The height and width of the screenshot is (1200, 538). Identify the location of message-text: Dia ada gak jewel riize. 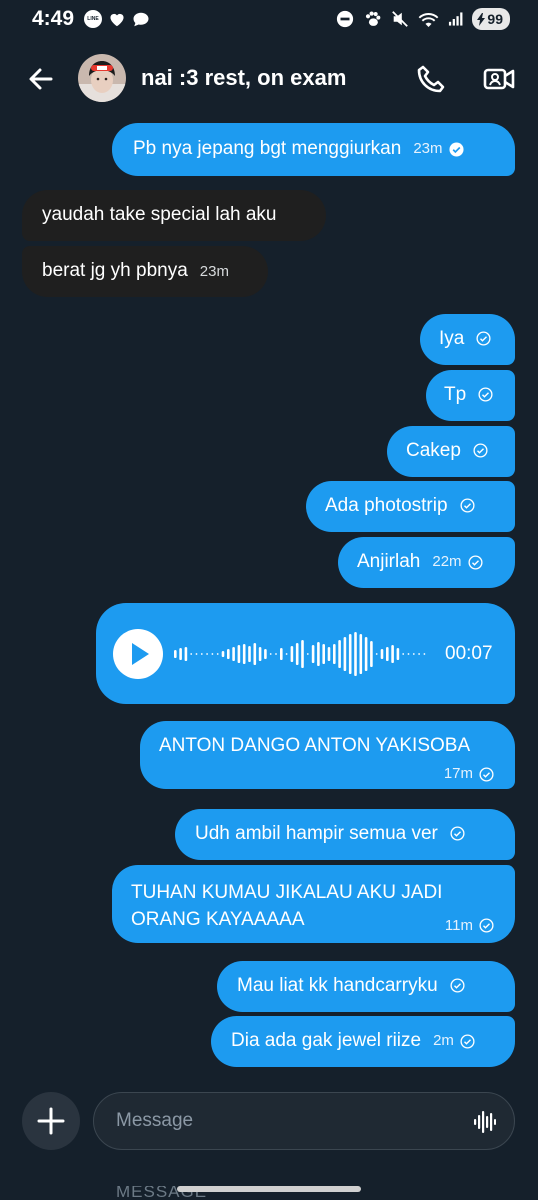
(326, 1041).